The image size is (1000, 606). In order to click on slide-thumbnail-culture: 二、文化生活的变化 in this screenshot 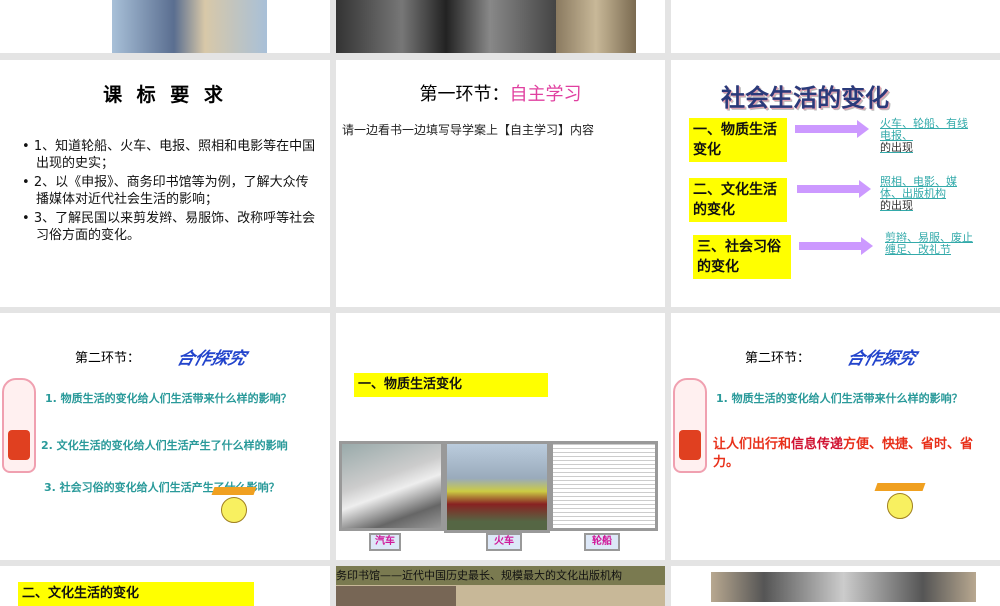, I will do `click(165, 586)`.